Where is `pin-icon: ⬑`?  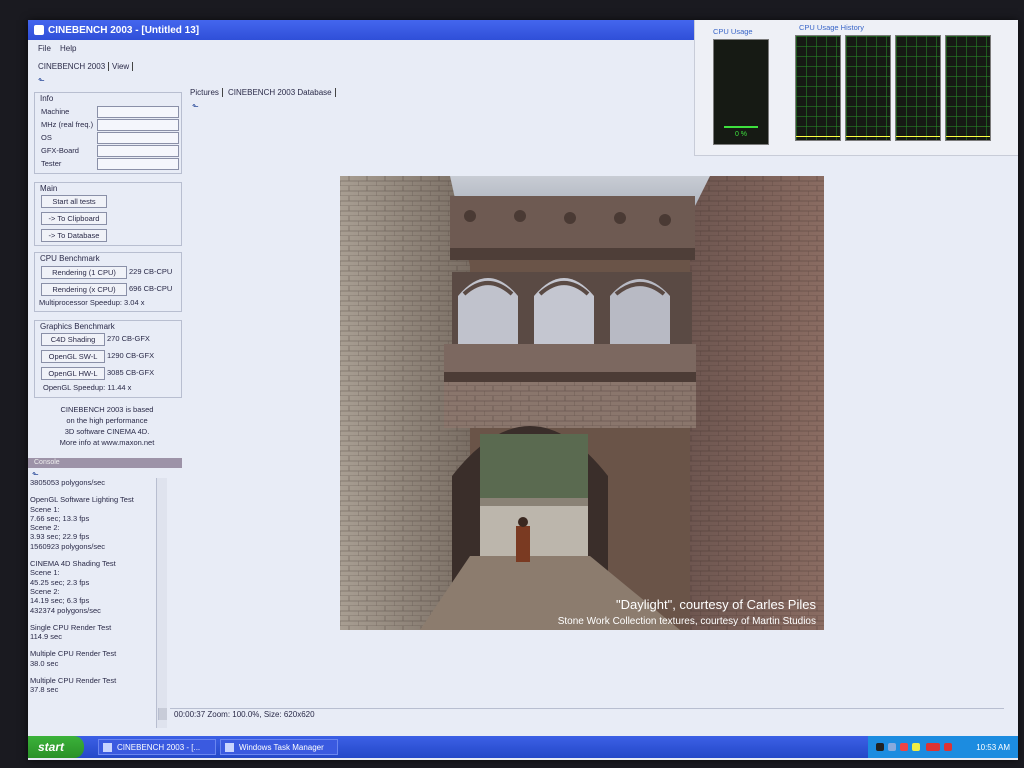
pin-icon: ⬑ is located at coordinates (41, 80).